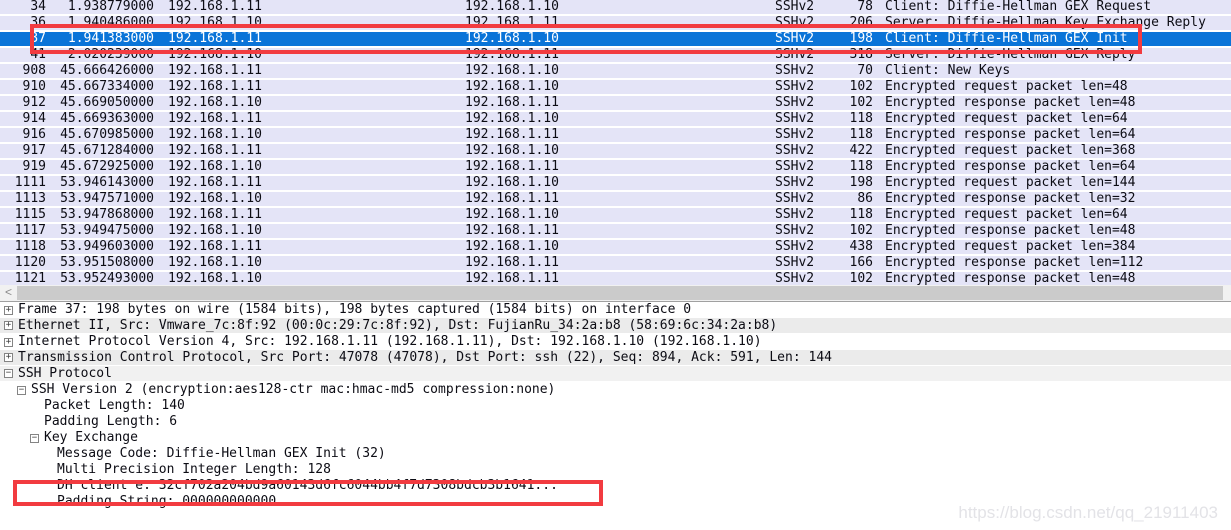  Describe the element at coordinates (30, 262) in the screenshot. I see `packet-no: 1120` at that location.